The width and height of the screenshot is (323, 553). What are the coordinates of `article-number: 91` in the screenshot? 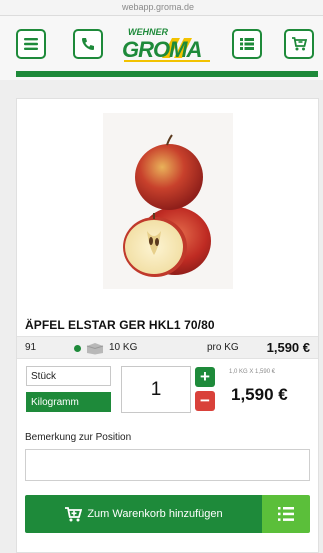 It's located at (31, 347).